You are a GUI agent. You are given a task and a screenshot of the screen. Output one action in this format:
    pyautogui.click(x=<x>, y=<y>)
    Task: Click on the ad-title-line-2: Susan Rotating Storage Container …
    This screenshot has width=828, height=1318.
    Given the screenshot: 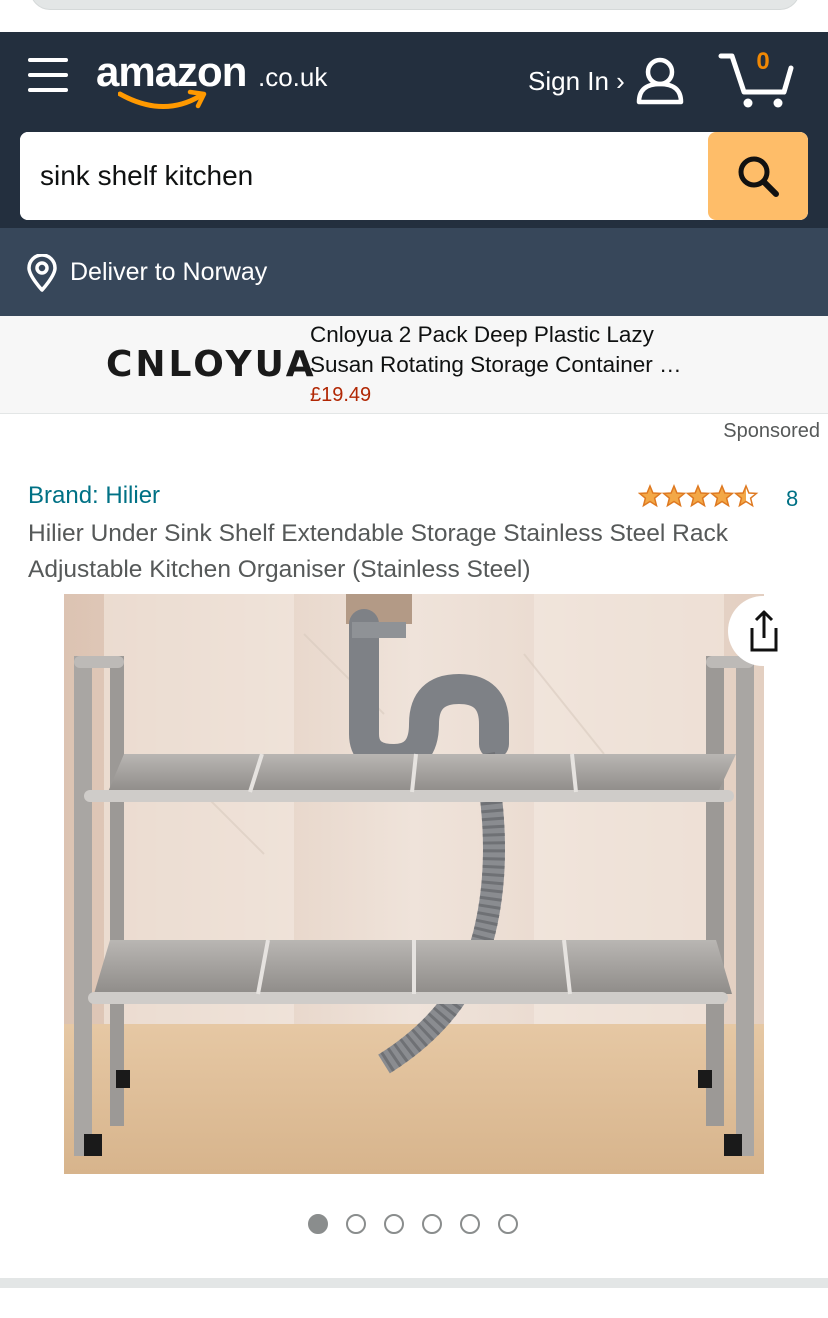 What is the action you would take?
    pyautogui.click(x=496, y=364)
    